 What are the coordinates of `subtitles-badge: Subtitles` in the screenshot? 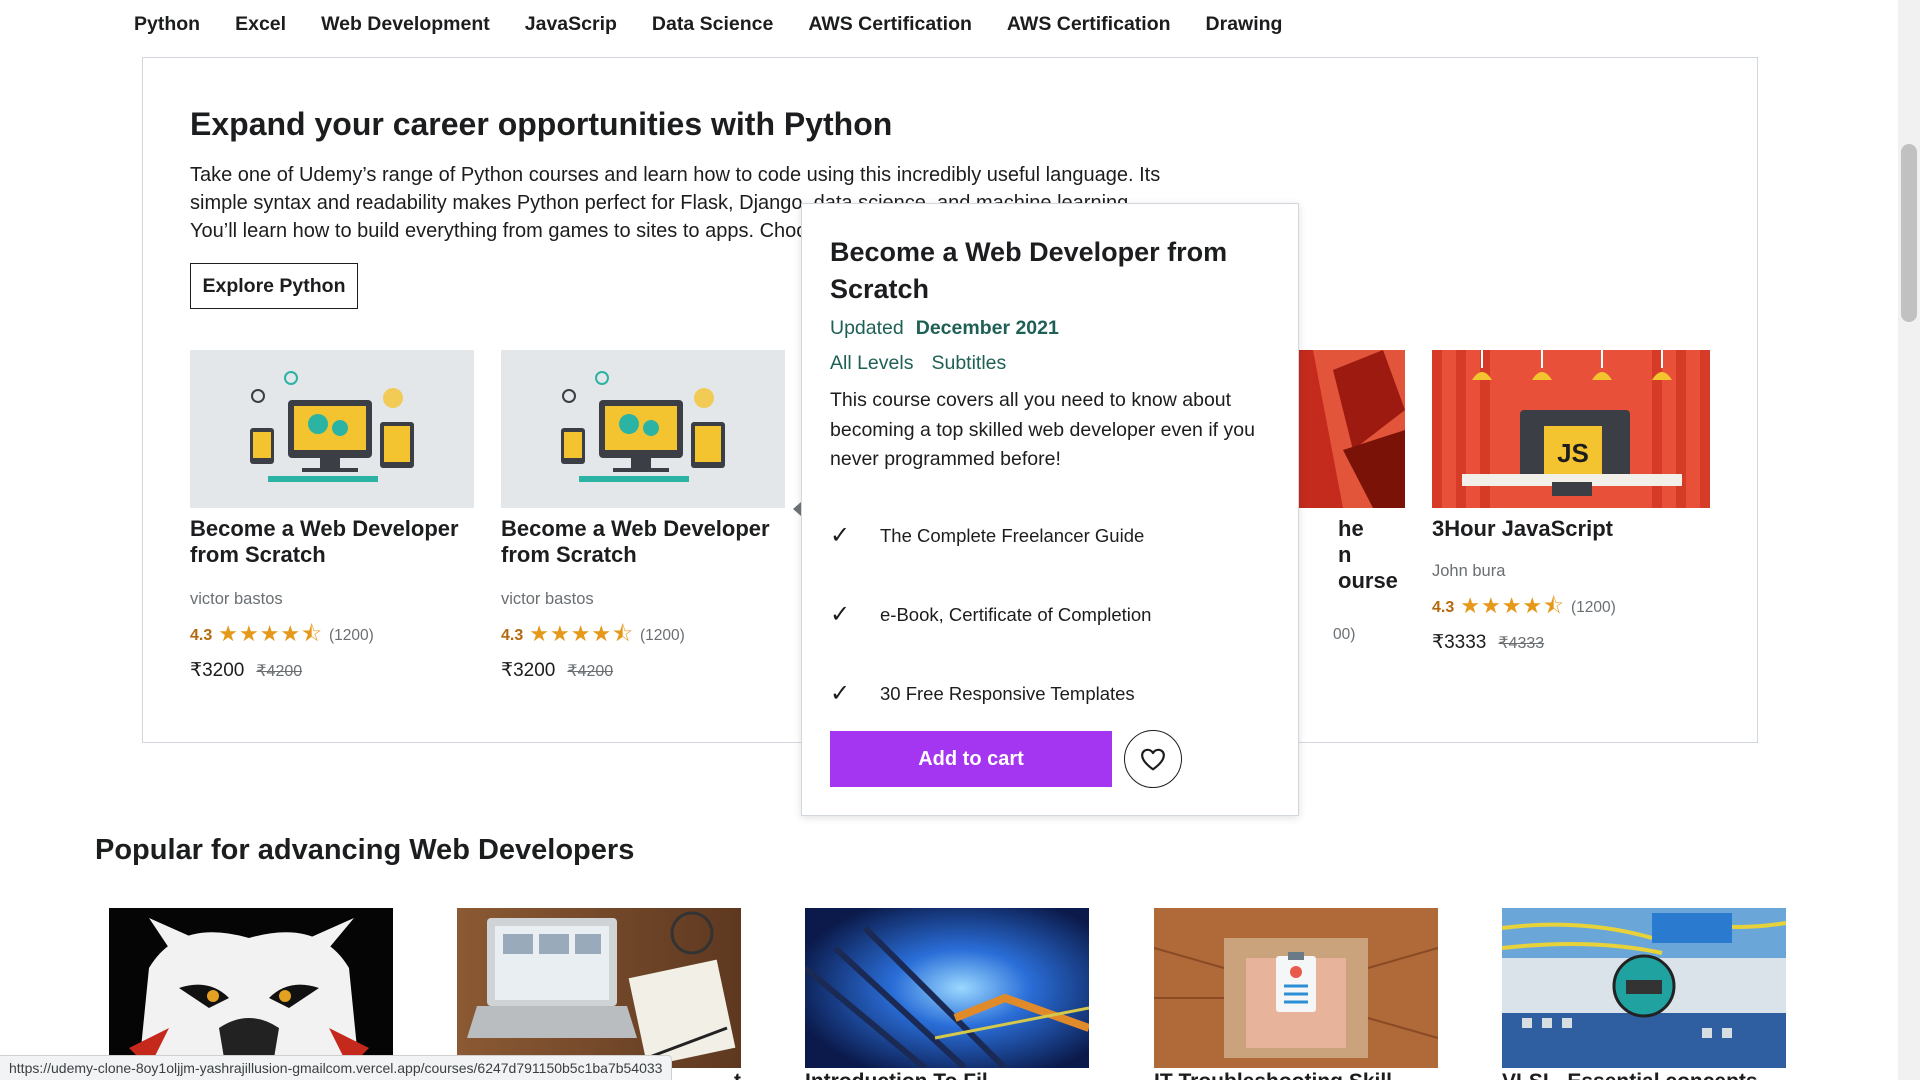 It's located at (969, 363).